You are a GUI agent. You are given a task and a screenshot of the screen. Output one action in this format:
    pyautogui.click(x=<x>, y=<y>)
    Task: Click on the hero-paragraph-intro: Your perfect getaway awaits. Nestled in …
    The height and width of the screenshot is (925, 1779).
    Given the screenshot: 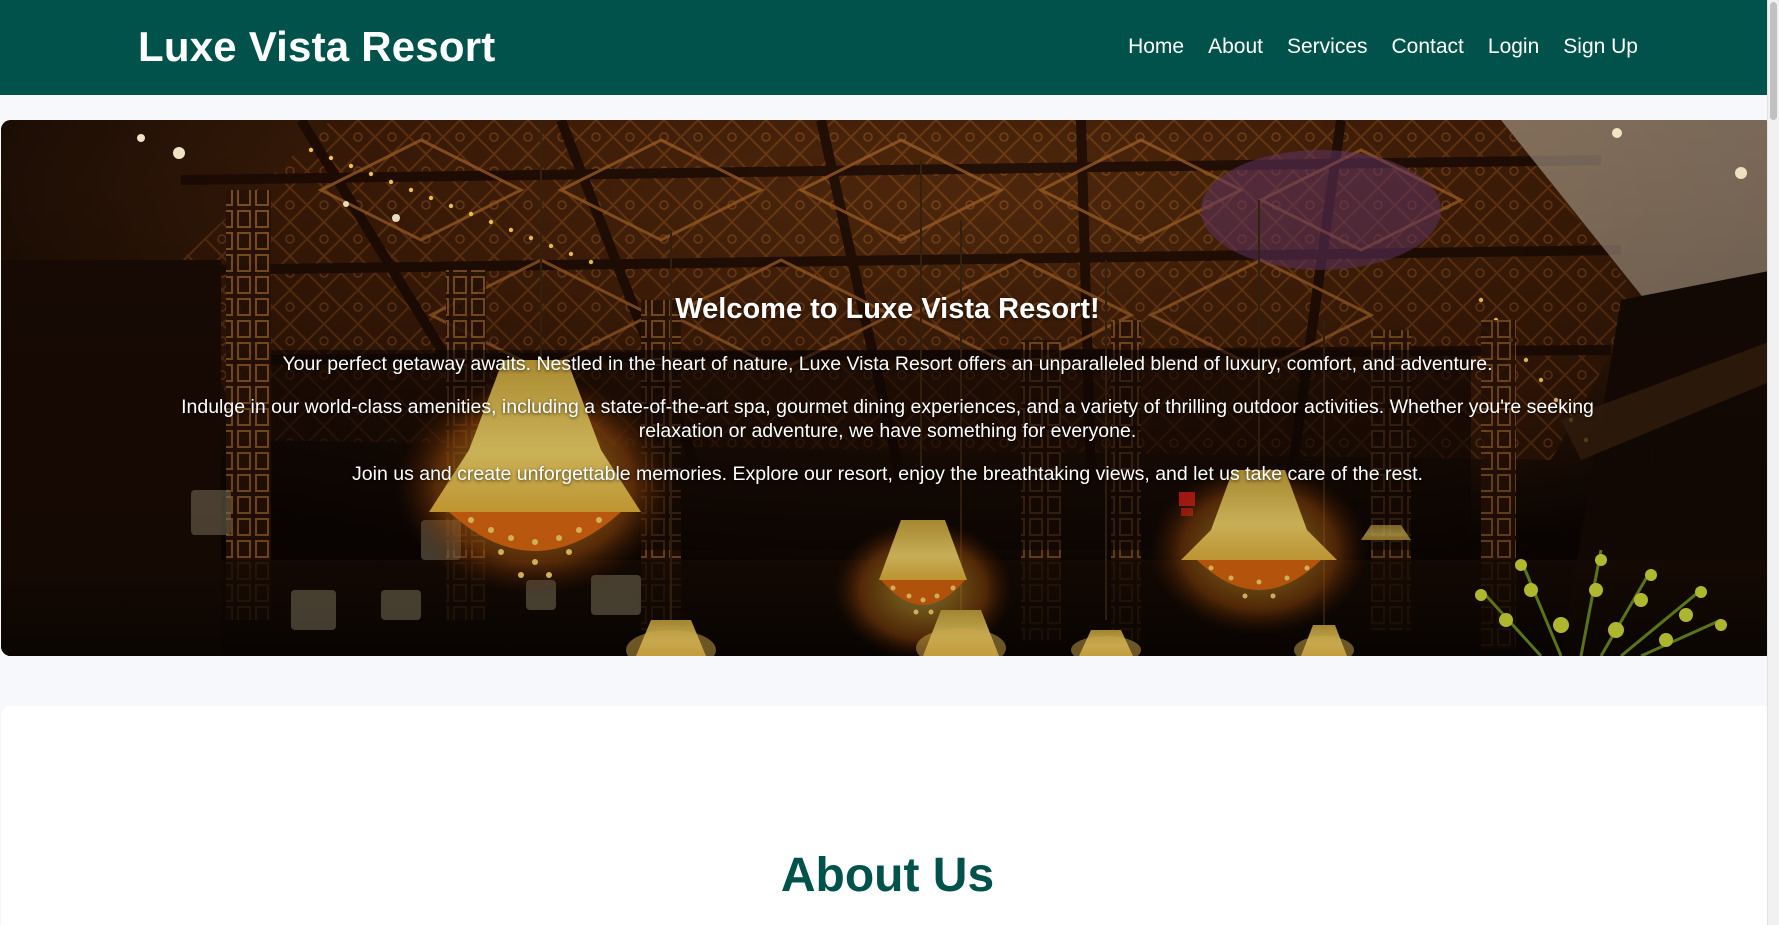 What is the action you would take?
    pyautogui.click(x=887, y=364)
    